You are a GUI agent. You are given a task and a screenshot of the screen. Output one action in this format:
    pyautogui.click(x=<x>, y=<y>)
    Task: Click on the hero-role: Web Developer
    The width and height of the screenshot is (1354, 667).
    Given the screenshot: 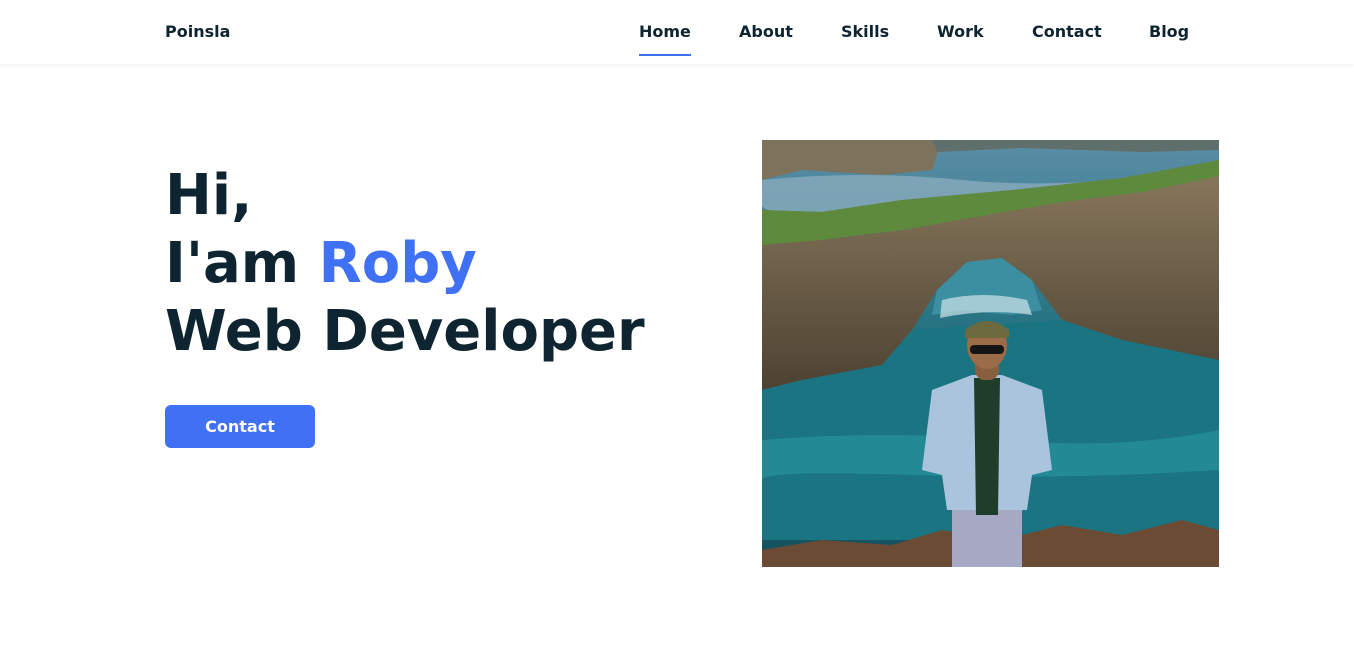 What is the action you would take?
    pyautogui.click(x=405, y=331)
    